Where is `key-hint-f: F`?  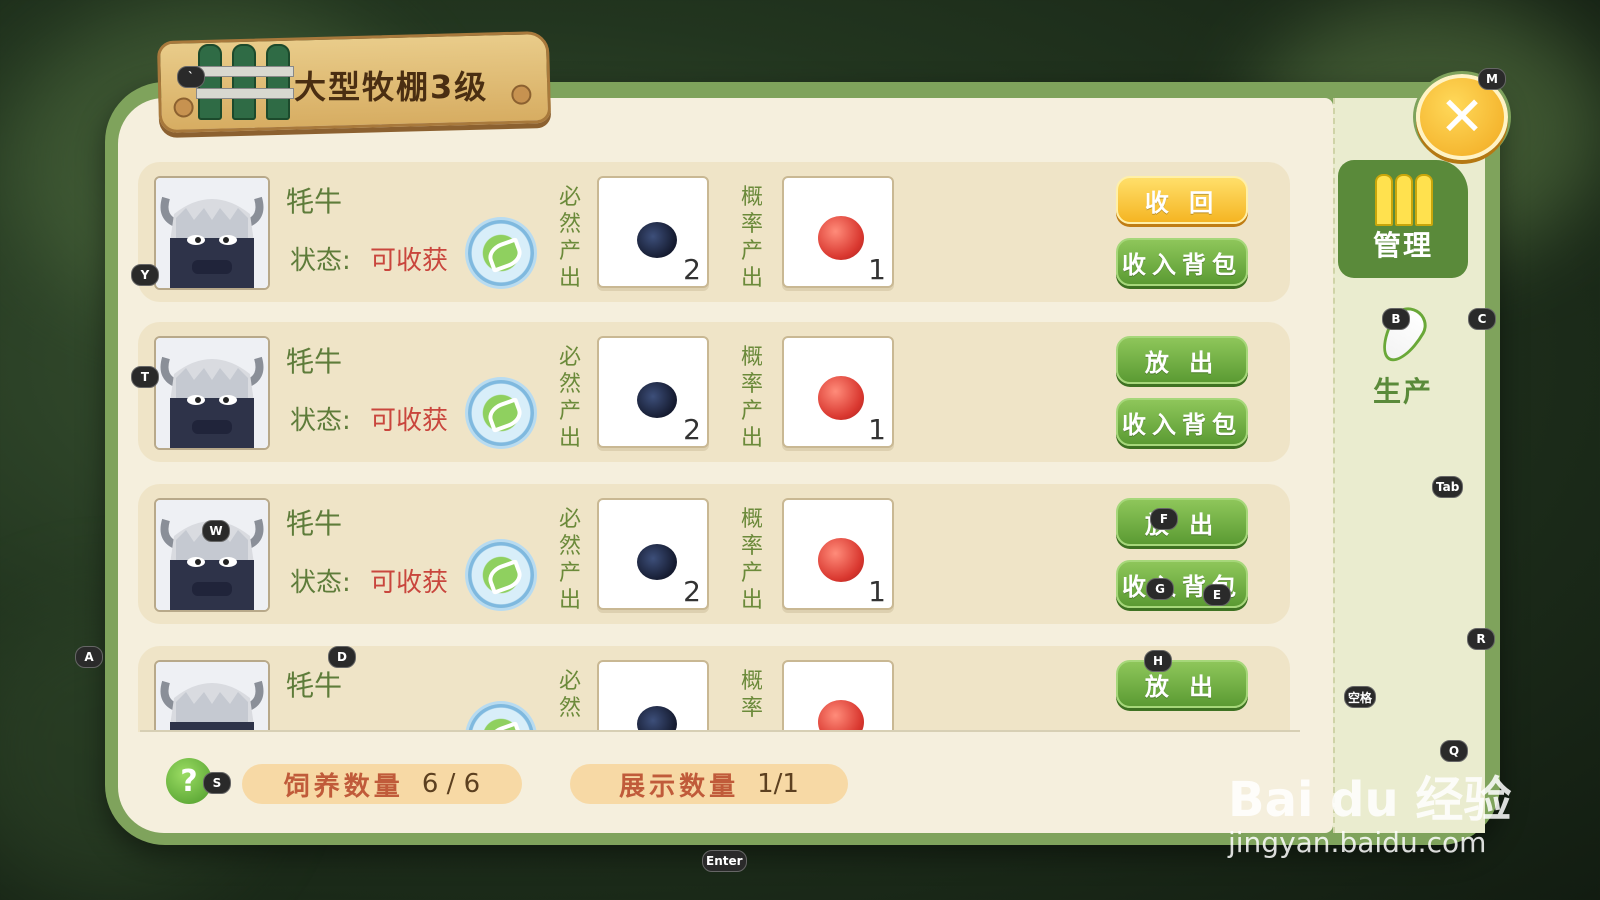 key-hint-f: F is located at coordinates (1164, 519).